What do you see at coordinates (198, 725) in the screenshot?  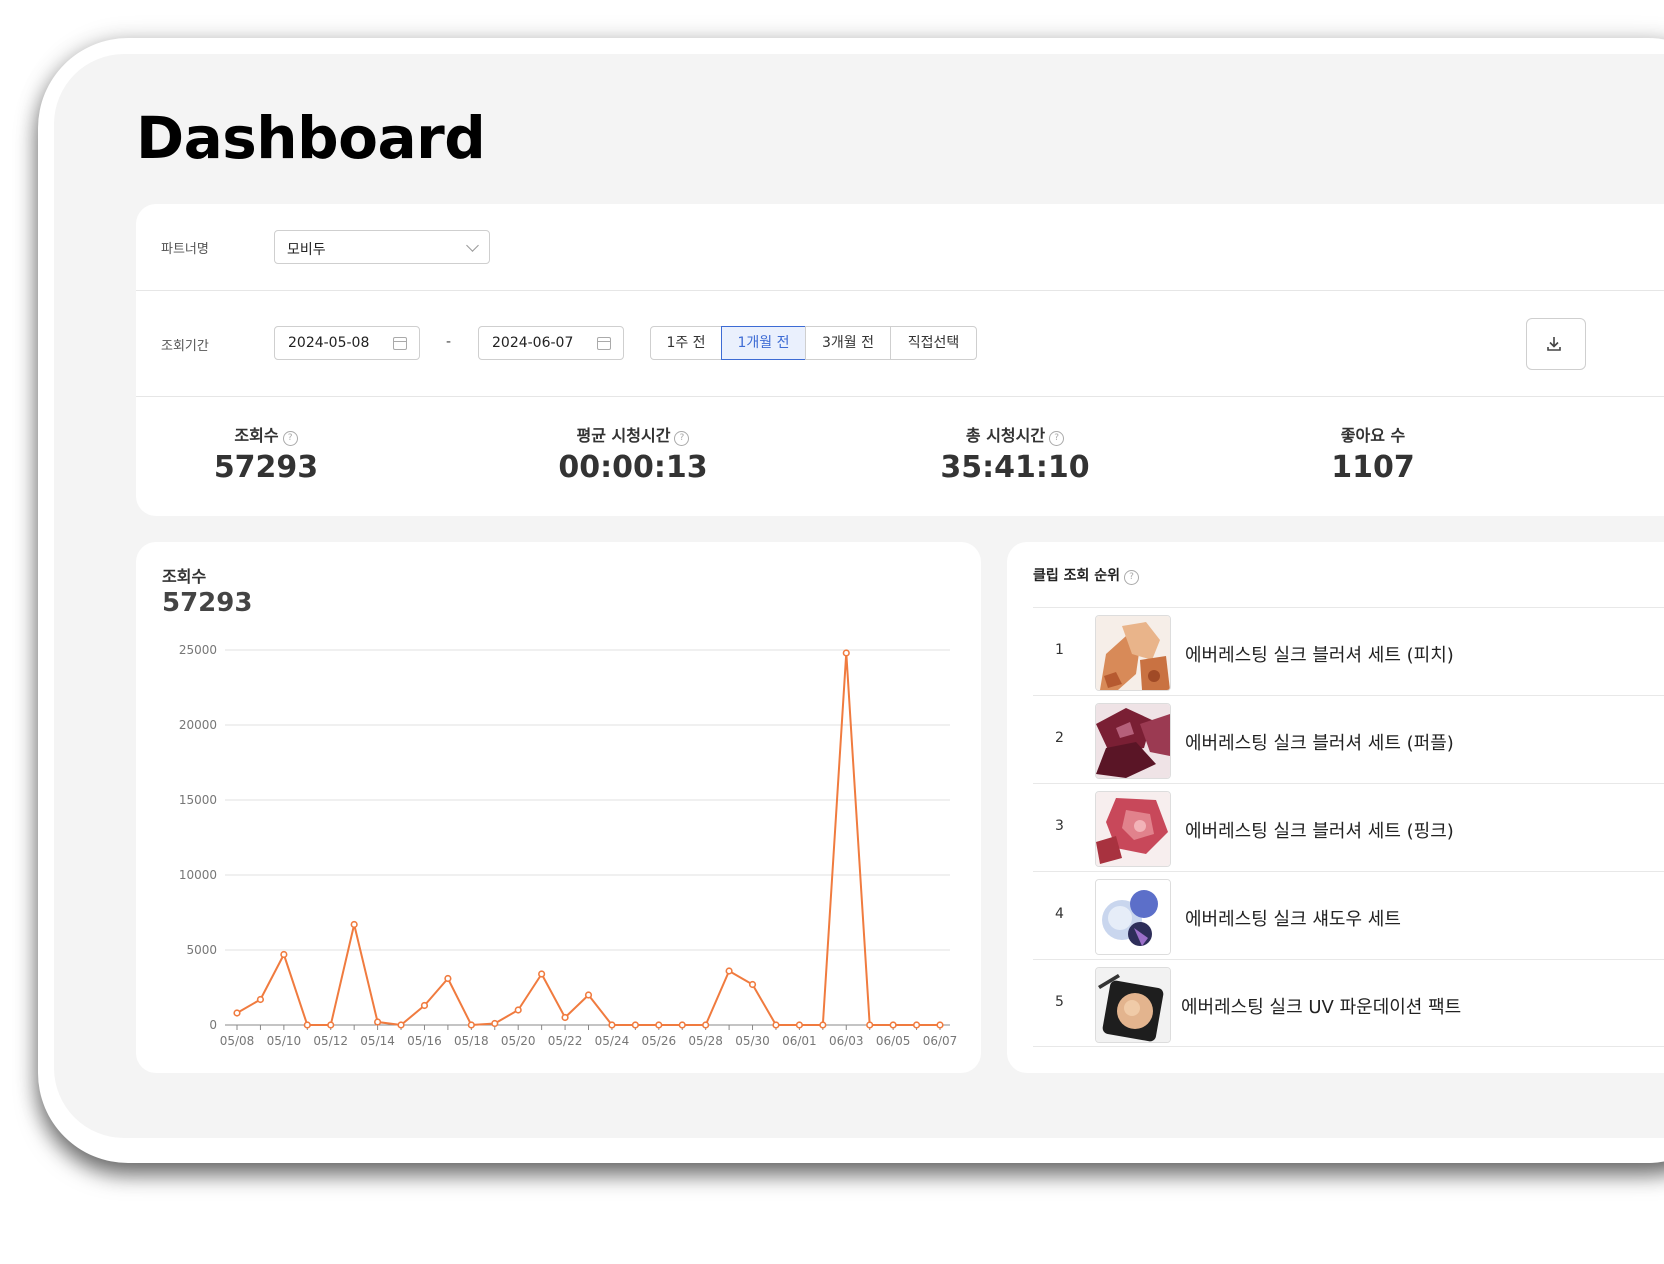 I see `y-tick-label: 20000` at bounding box center [198, 725].